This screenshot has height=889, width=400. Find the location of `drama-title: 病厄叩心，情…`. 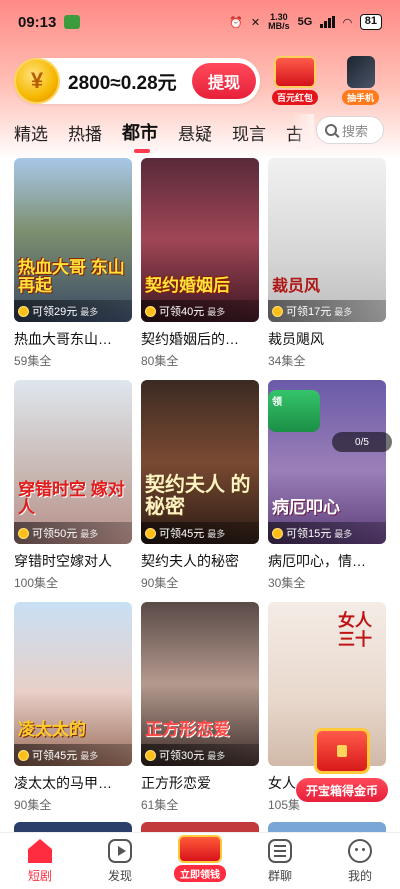

drama-title: 病厄叩心，情… is located at coordinates (327, 561).